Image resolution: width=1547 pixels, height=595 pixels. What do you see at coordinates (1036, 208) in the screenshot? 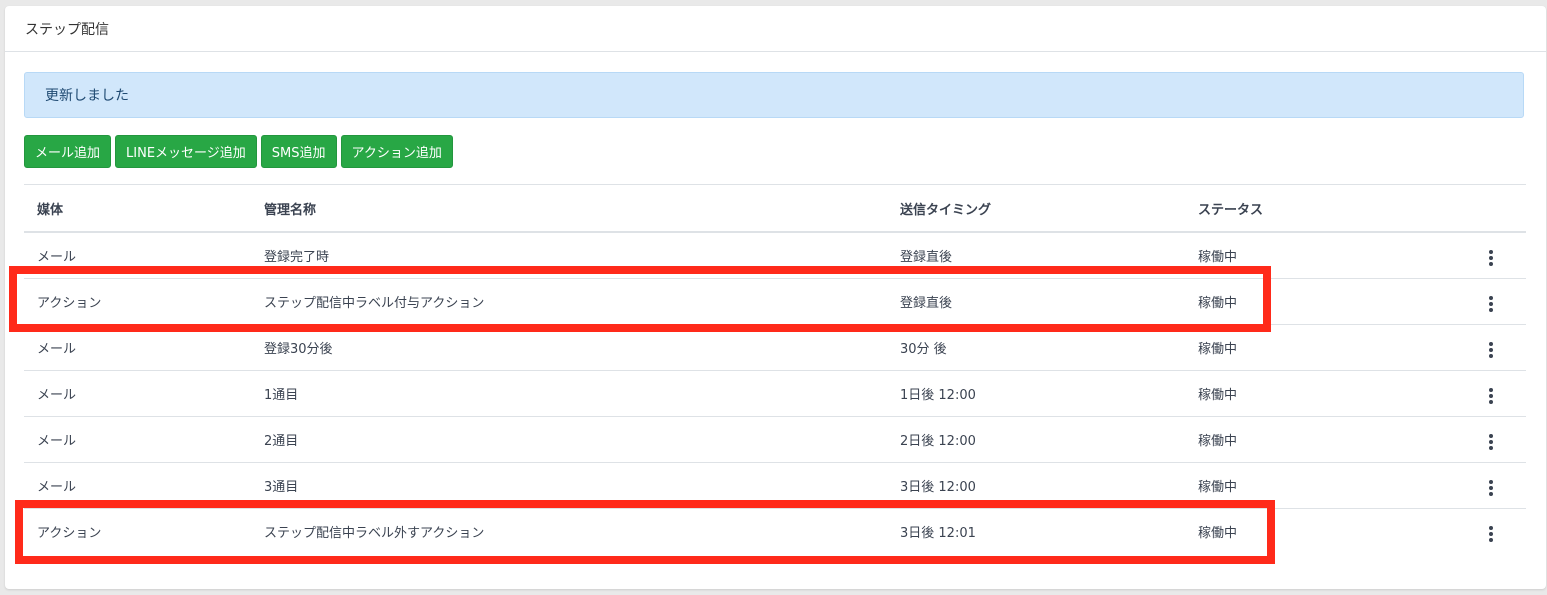
I see `header-timing: 送信タイミング` at bounding box center [1036, 208].